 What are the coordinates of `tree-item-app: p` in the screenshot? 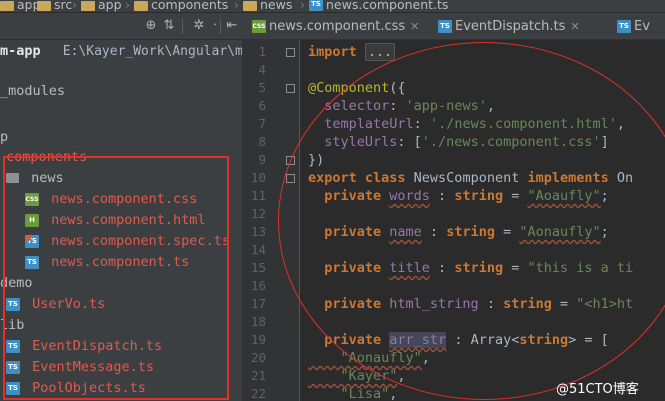 It's located at (4, 137).